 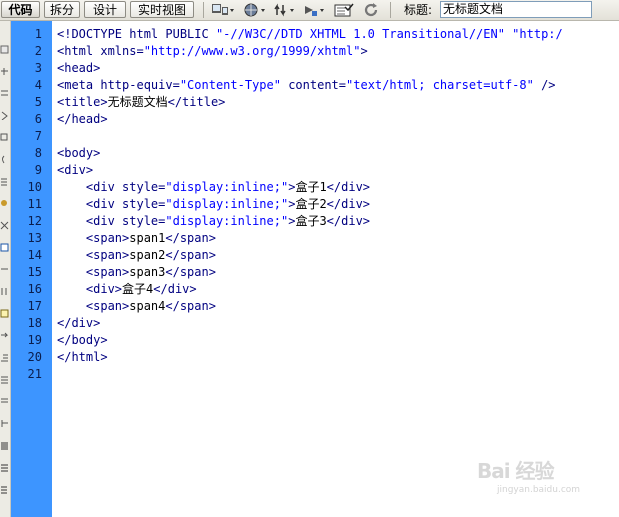 I want to click on markup-token: <div>, so click(x=90, y=289).